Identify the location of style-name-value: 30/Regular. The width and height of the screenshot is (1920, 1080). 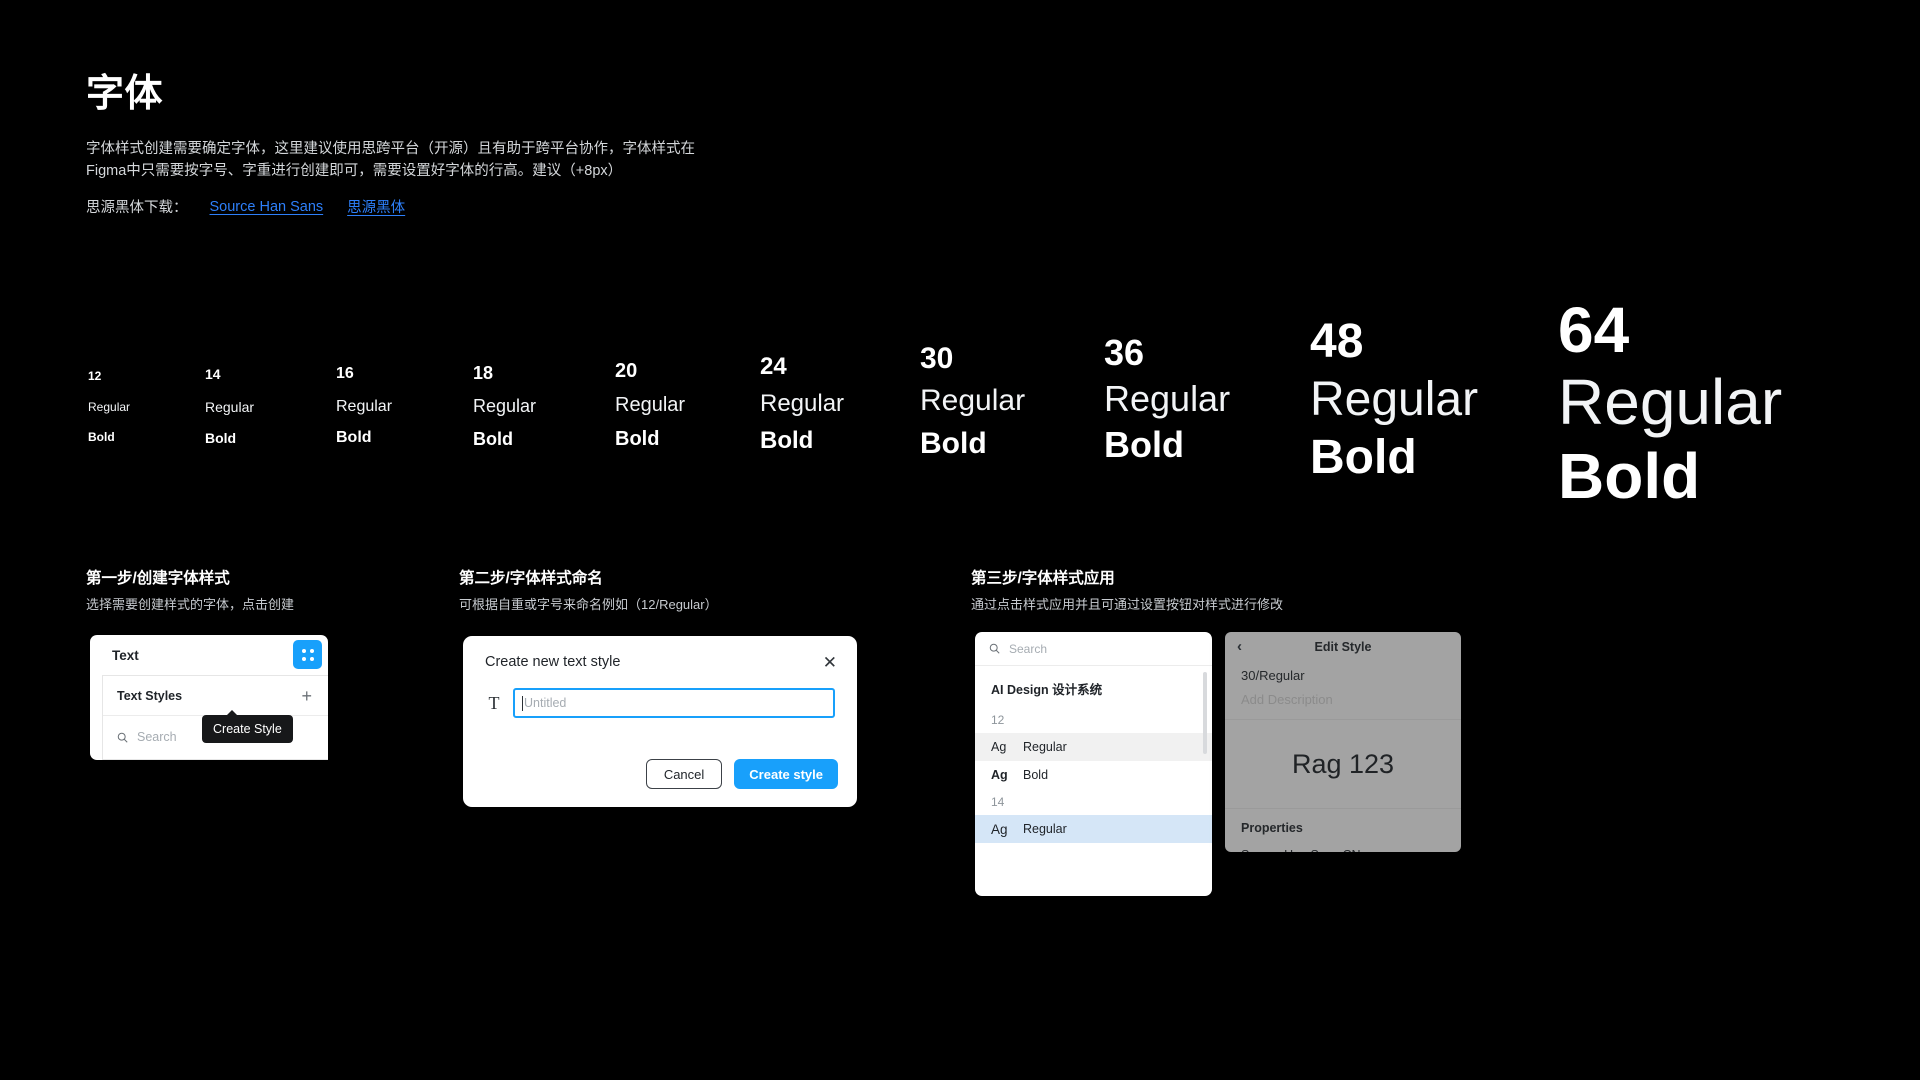
(1343, 672).